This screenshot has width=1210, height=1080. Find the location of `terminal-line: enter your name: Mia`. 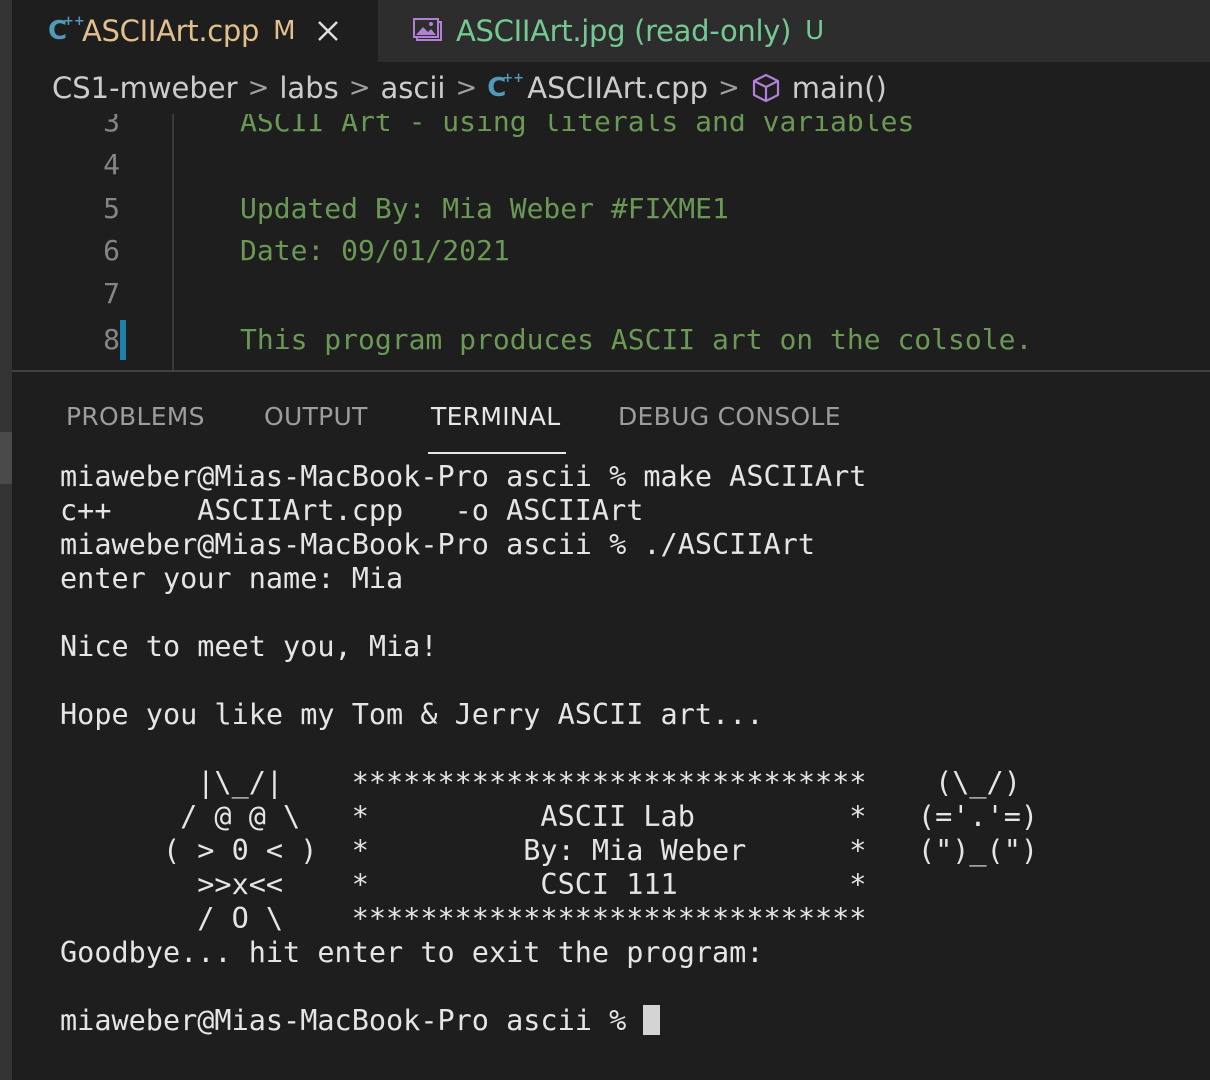

terminal-line: enter your name: Mia is located at coordinates (232, 578).